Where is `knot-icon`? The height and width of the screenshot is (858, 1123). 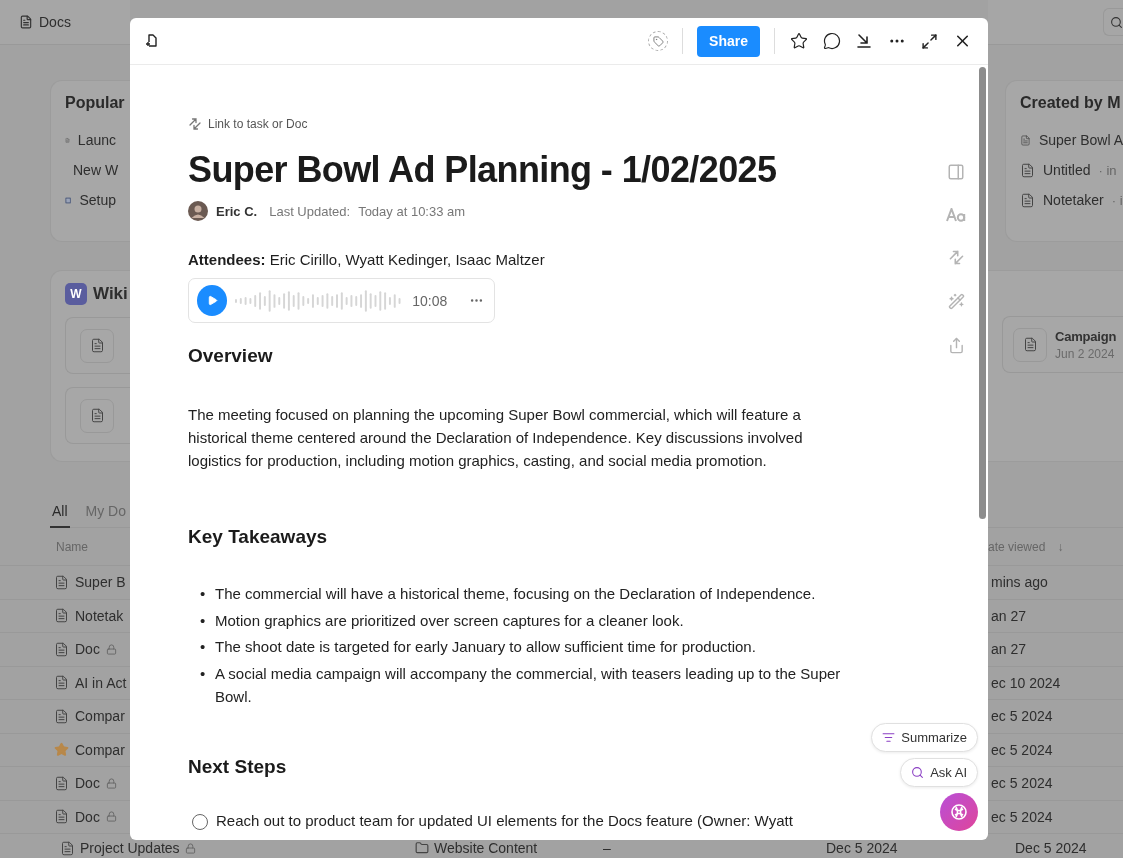 knot-icon is located at coordinates (959, 812).